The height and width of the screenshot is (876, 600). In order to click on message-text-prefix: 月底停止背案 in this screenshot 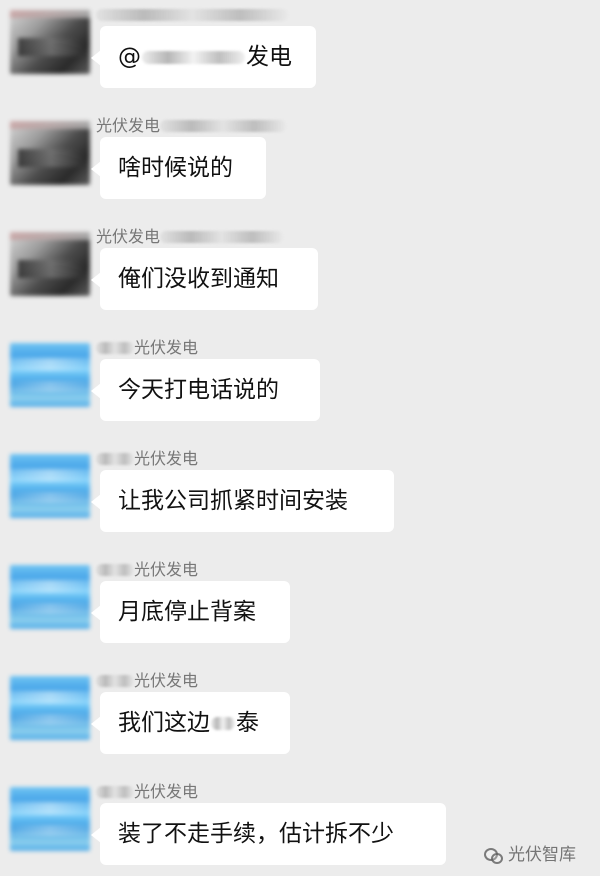, I will do `click(187, 611)`.